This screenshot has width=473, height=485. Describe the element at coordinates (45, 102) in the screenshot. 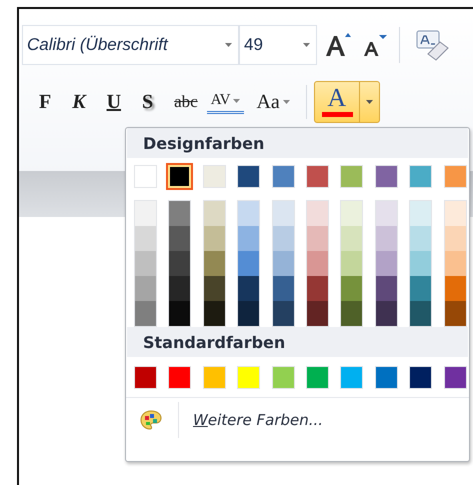

I see `bold-button: F` at that location.